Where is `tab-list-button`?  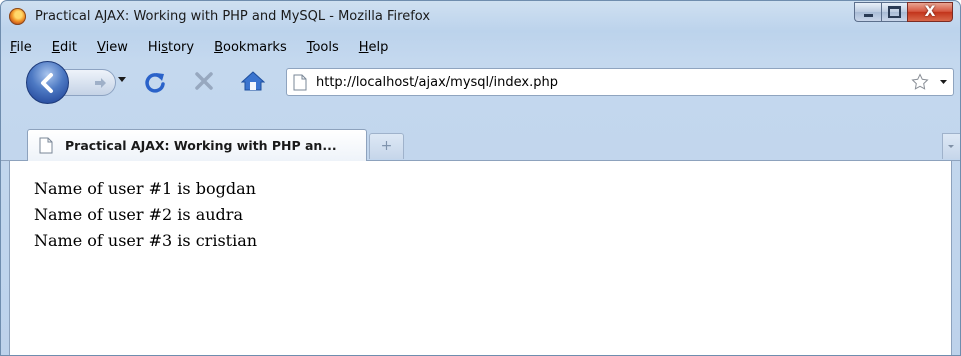 tab-list-button is located at coordinates (951, 146).